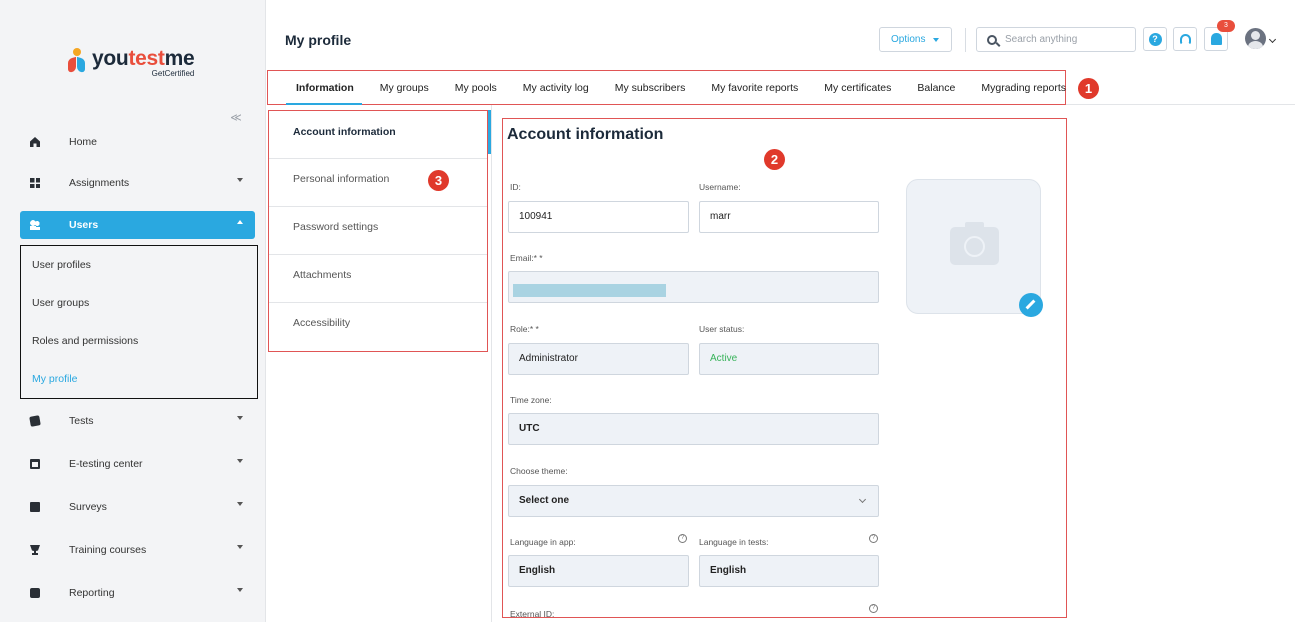 The image size is (1295, 622). Describe the element at coordinates (378, 327) in the screenshot. I see `subnav-item-accessibility: Accessibility` at that location.